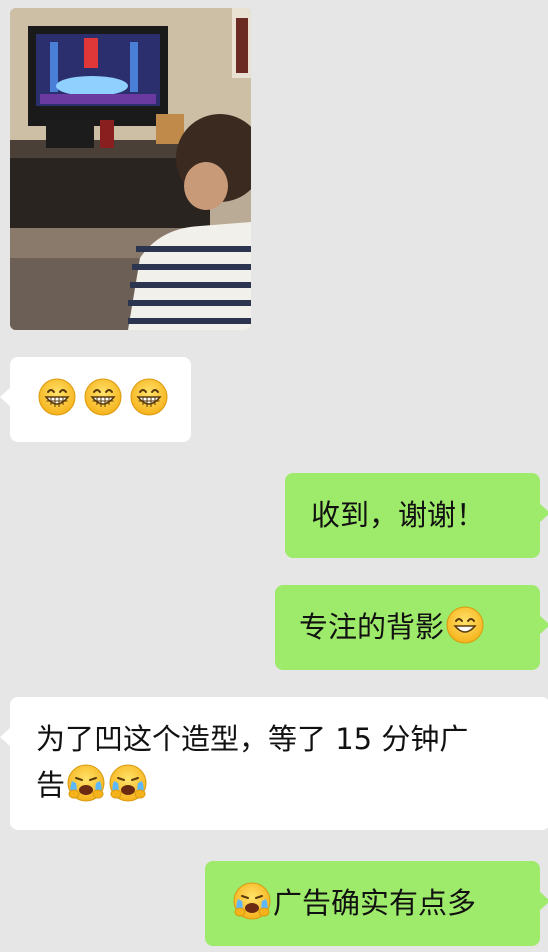  What do you see at coordinates (51, 785) in the screenshot?
I see `message-text: 告` at bounding box center [51, 785].